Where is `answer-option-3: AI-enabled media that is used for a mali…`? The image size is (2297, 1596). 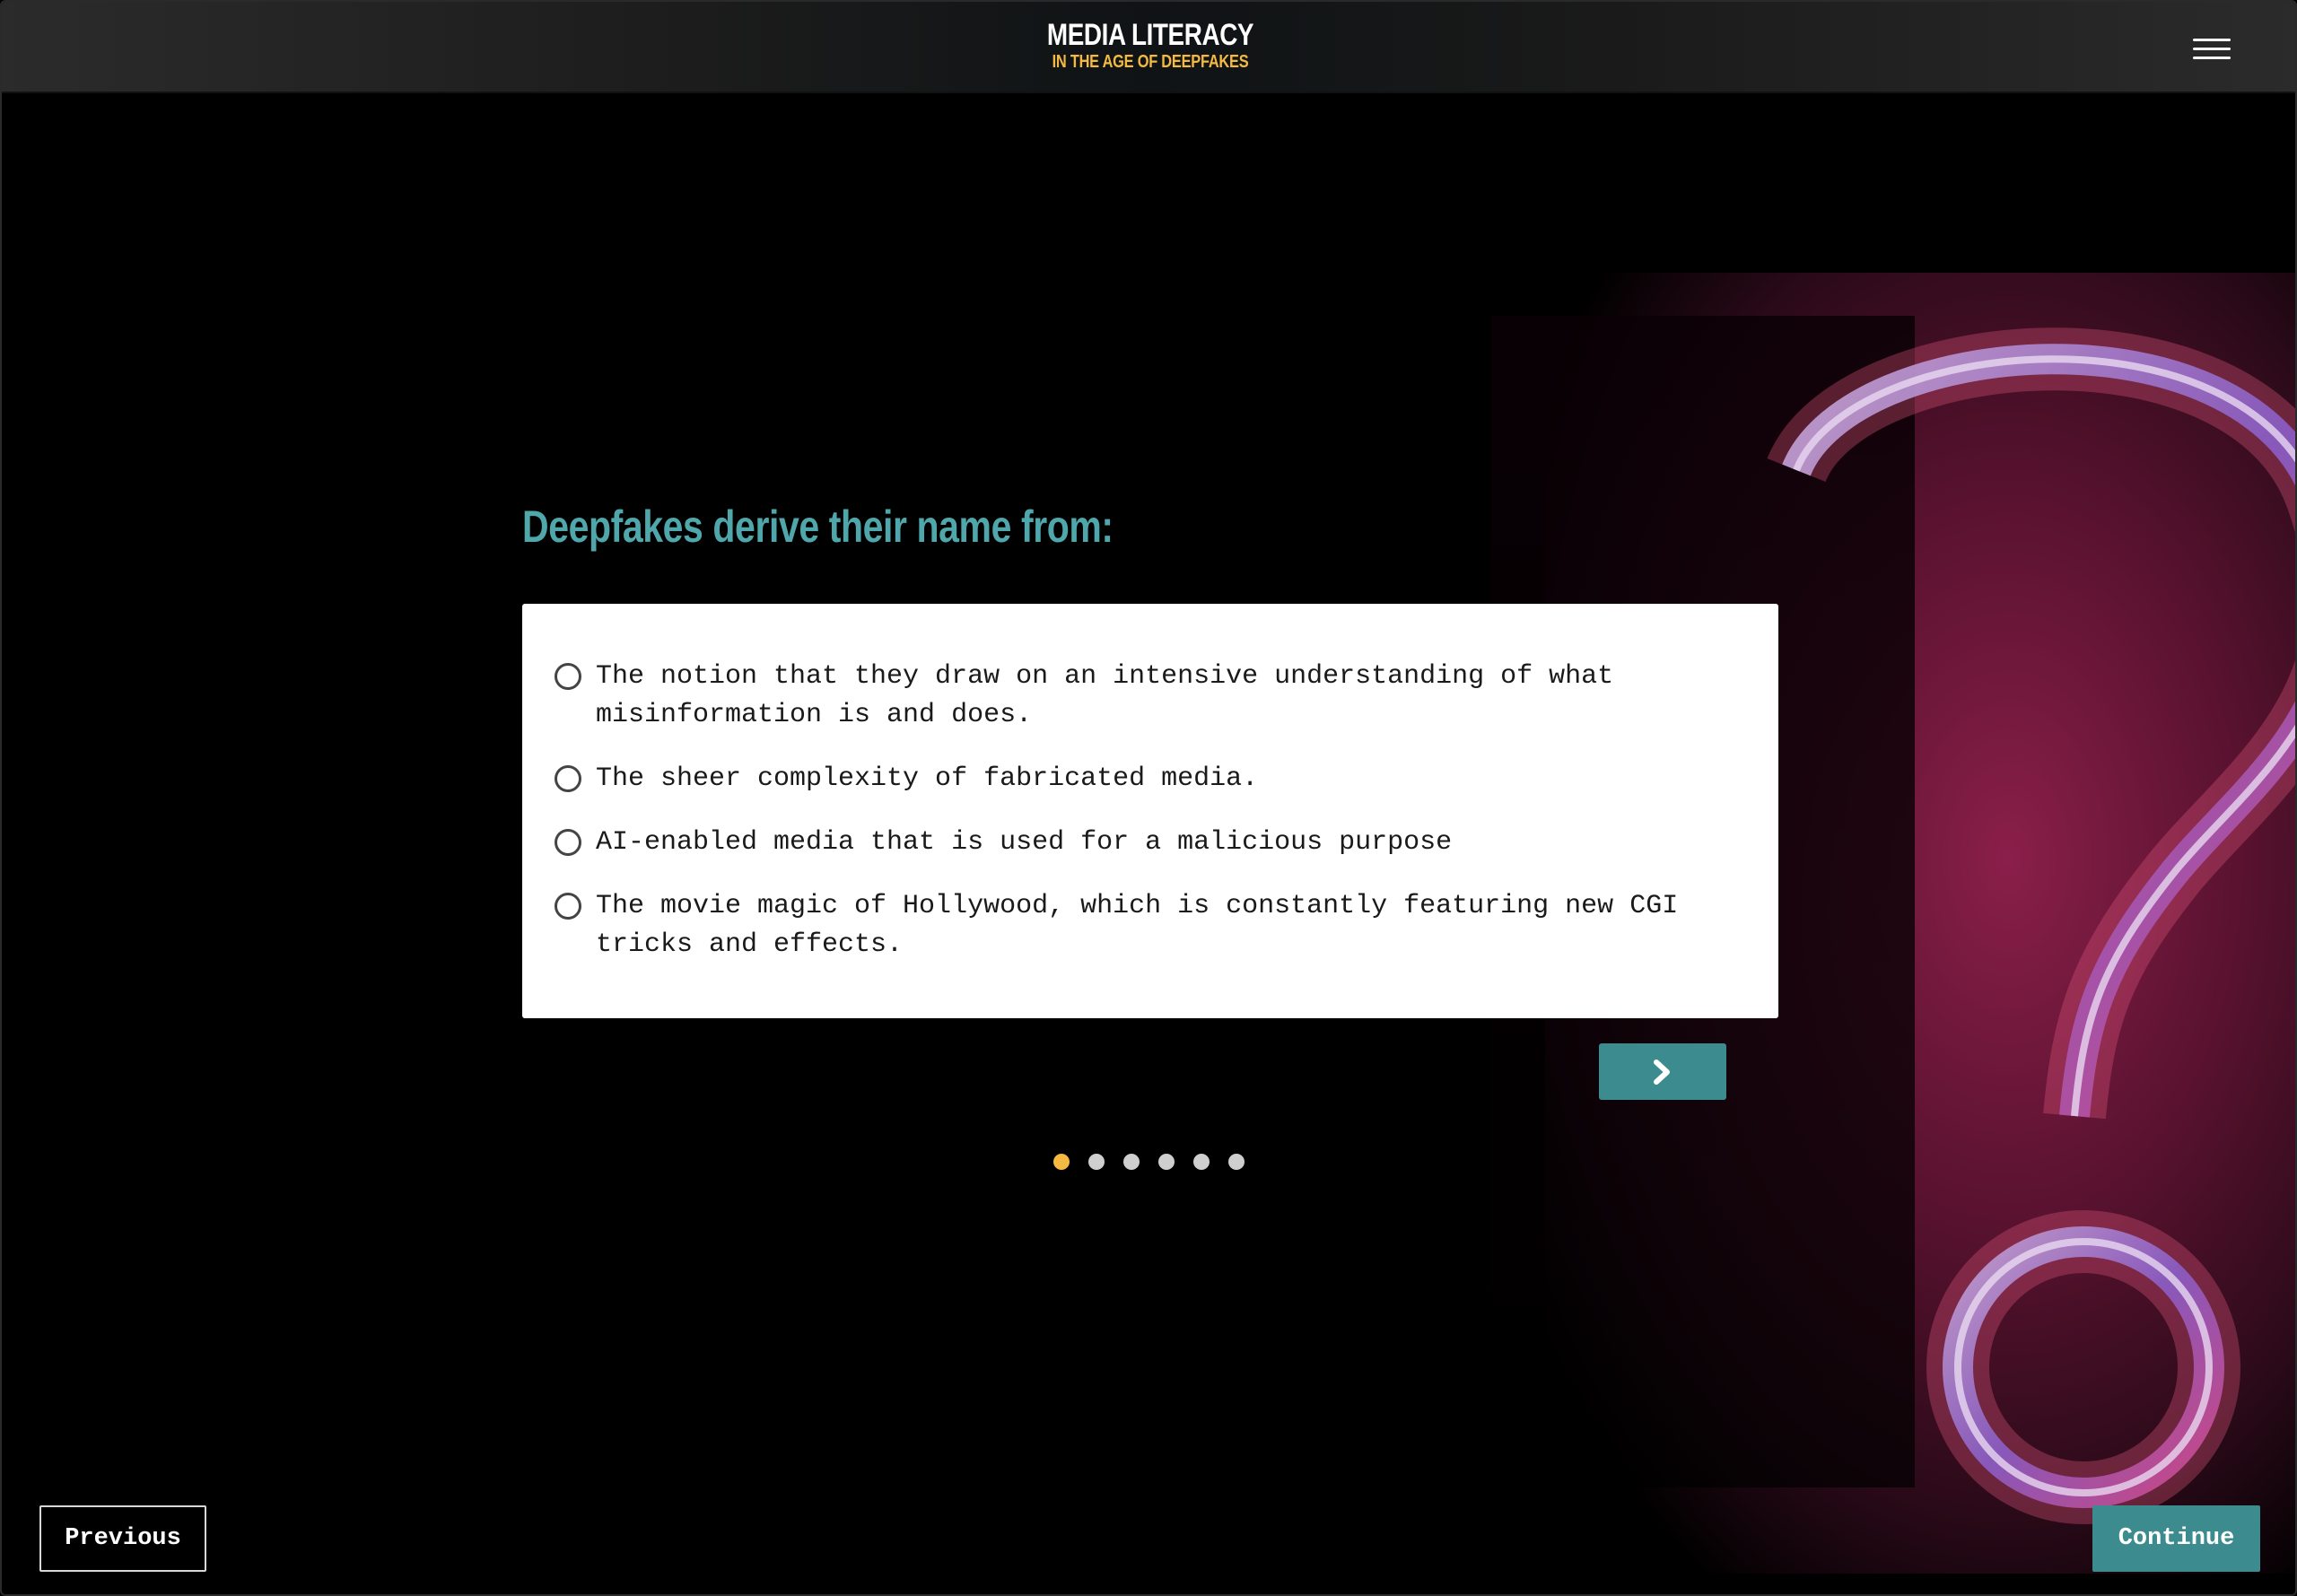
answer-option-3: AI-enabled media that is used for a mali… is located at coordinates (1156, 843).